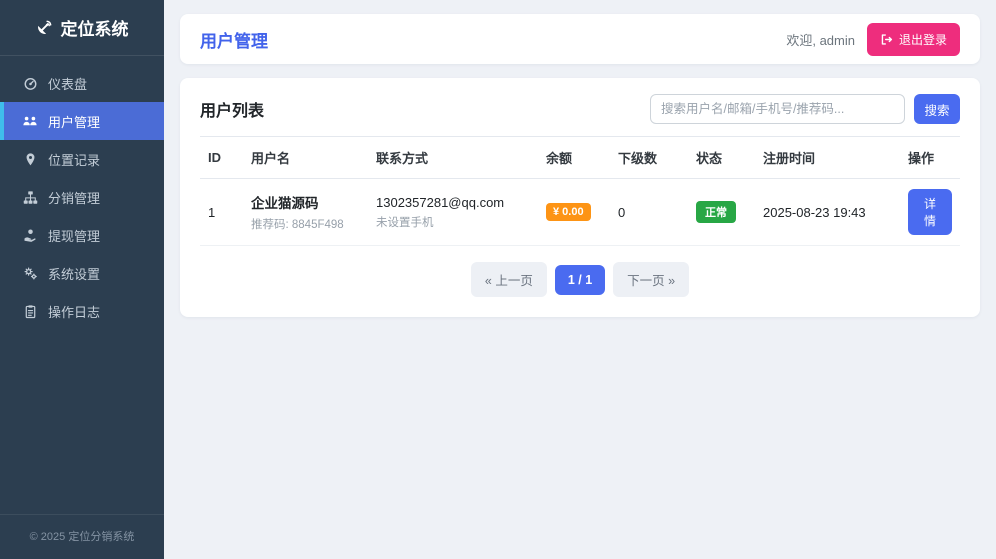  I want to click on cell-username: 企业猫源码 推荐码: 8845F498, so click(305, 212).